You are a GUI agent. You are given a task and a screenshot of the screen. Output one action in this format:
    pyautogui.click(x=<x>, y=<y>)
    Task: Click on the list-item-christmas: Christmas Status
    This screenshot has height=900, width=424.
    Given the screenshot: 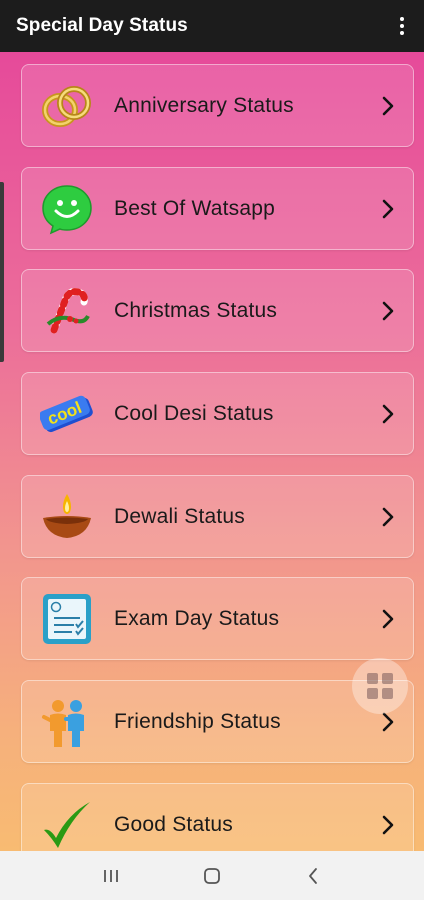 What is the action you would take?
    pyautogui.click(x=217, y=310)
    